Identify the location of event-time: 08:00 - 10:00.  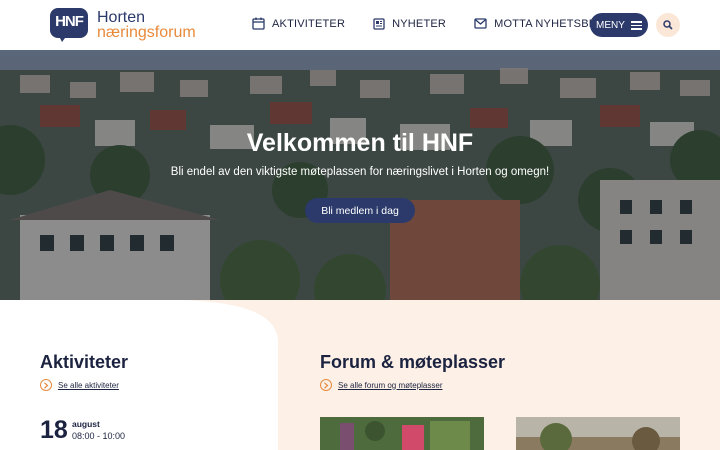
(99, 436).